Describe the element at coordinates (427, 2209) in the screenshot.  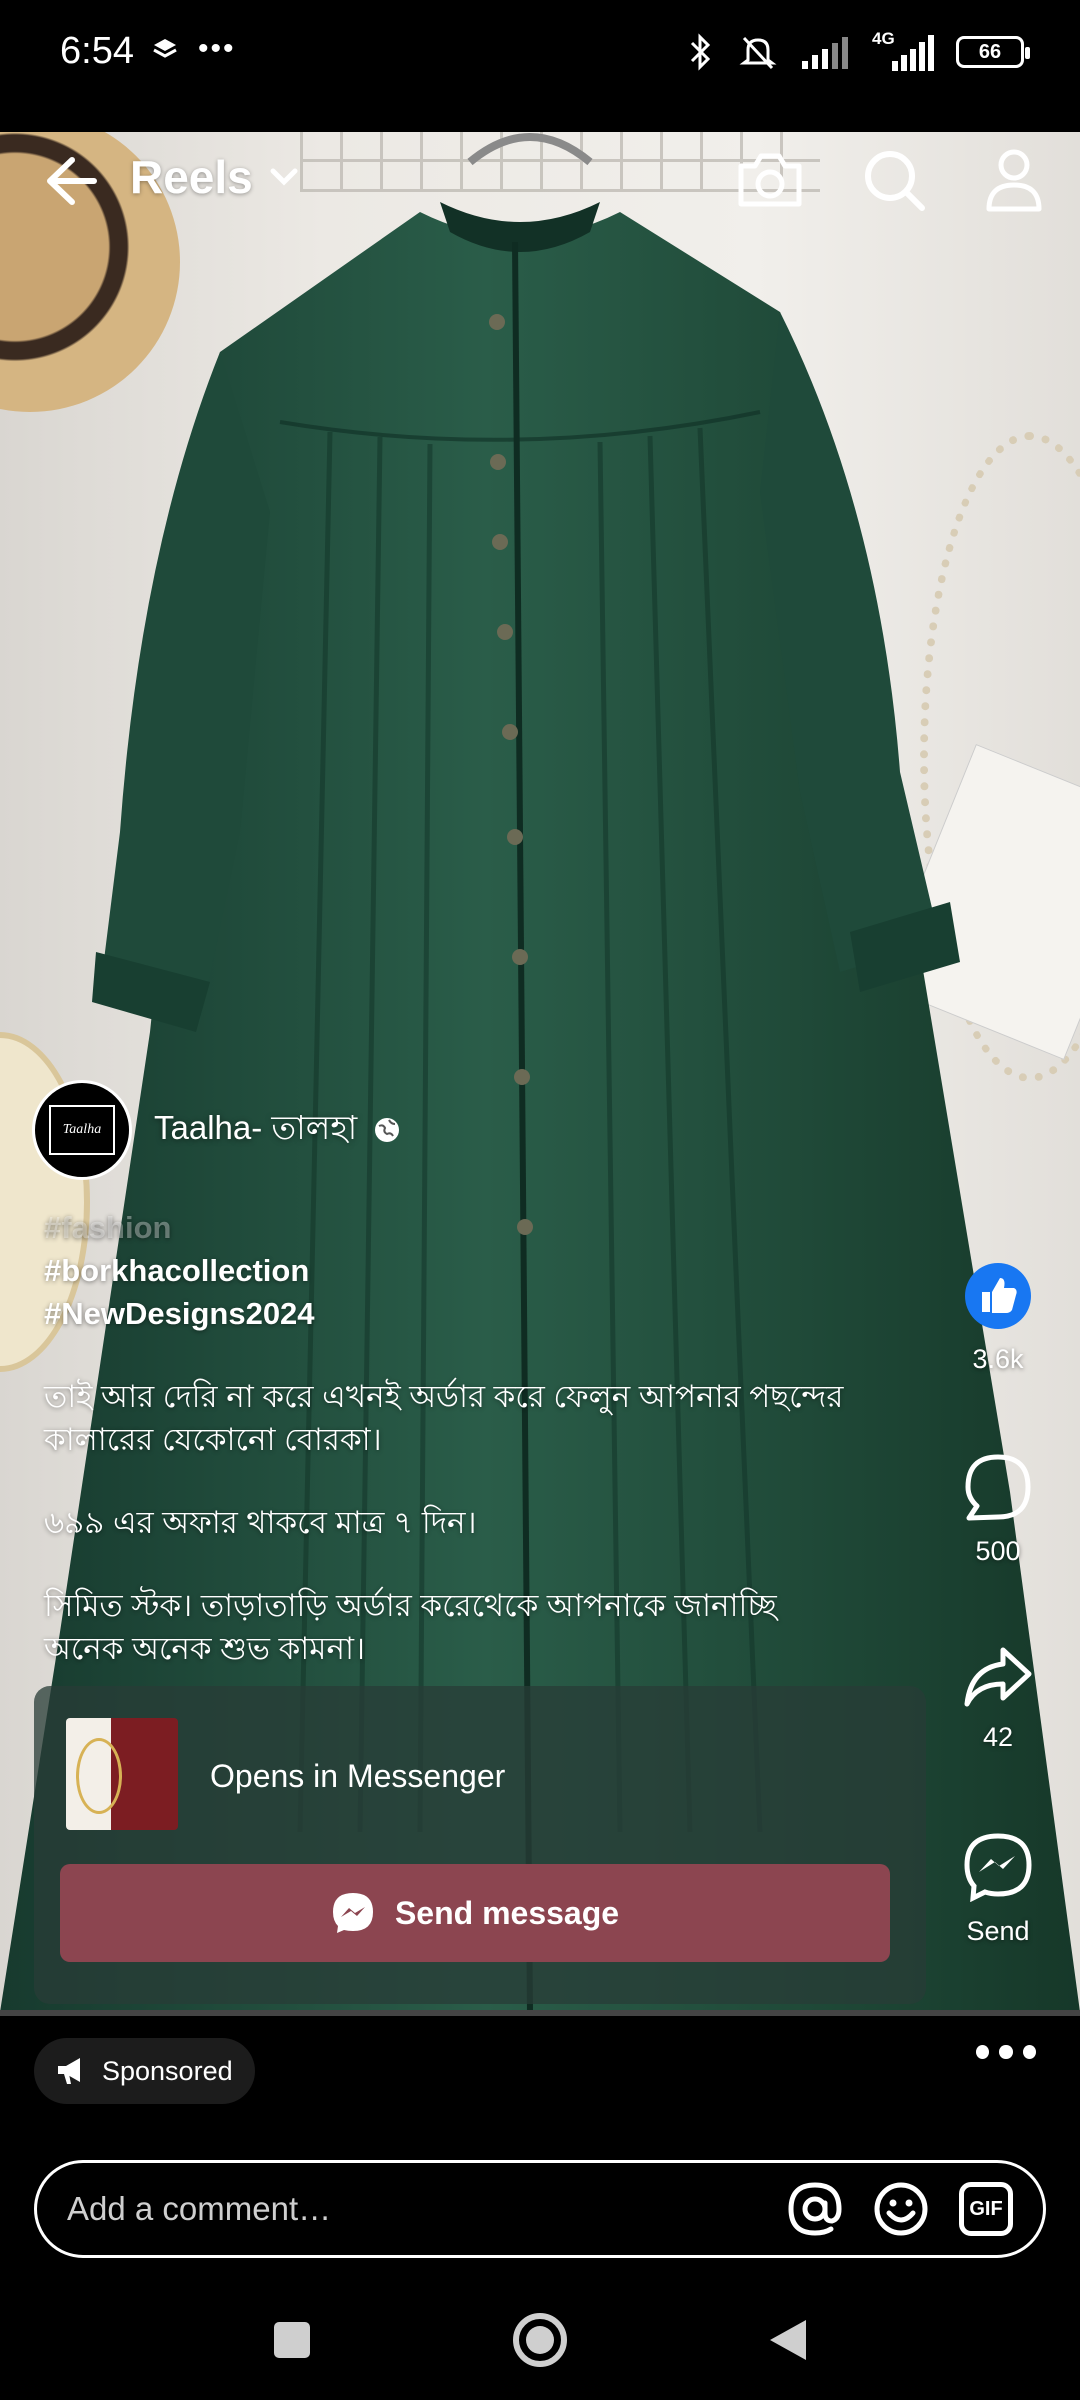
I see `comment-input` at that location.